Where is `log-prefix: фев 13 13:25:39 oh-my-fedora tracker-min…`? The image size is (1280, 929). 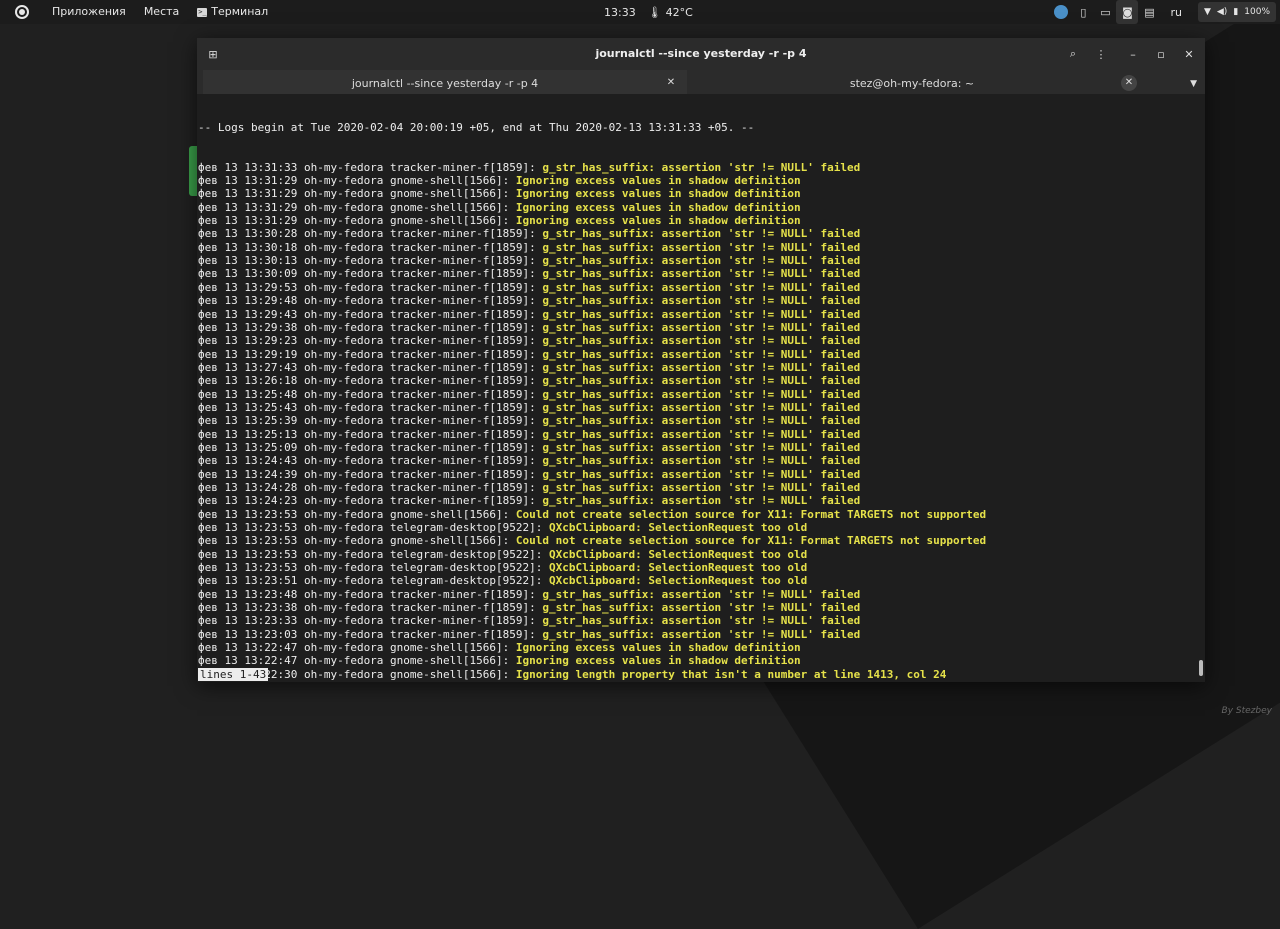 log-prefix: фев 13 13:25:39 oh-my-fedora tracker-min… is located at coordinates (370, 421).